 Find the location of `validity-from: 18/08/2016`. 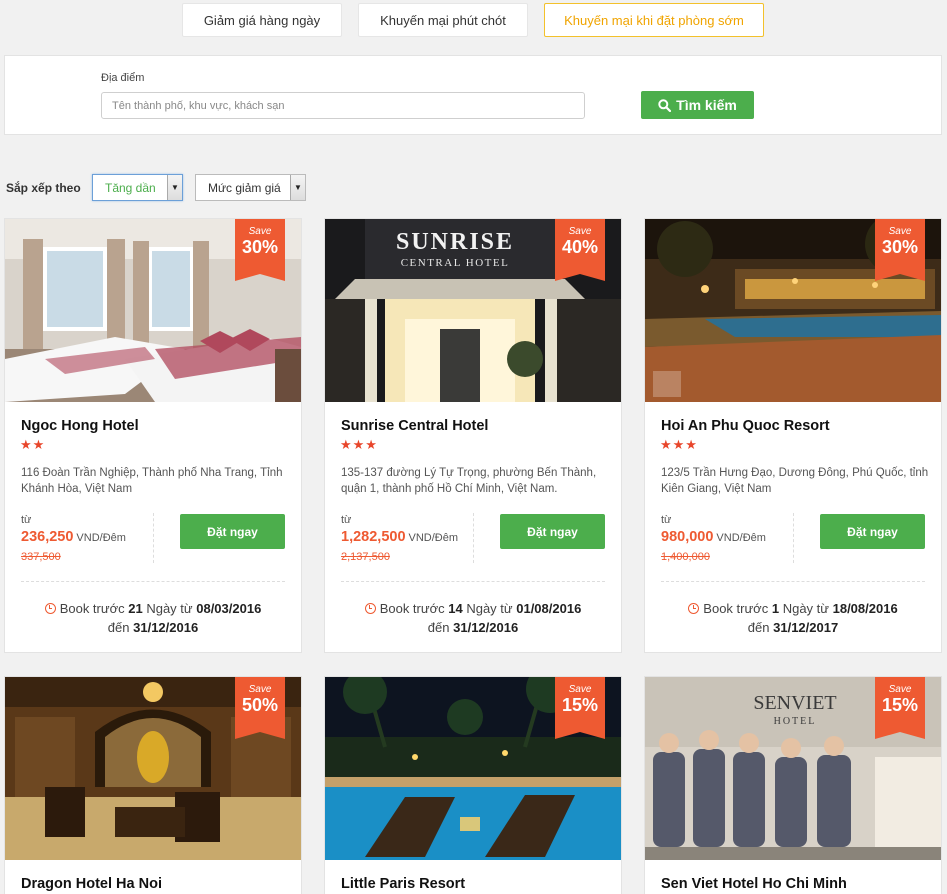

validity-from: 18/08/2016 is located at coordinates (865, 608).